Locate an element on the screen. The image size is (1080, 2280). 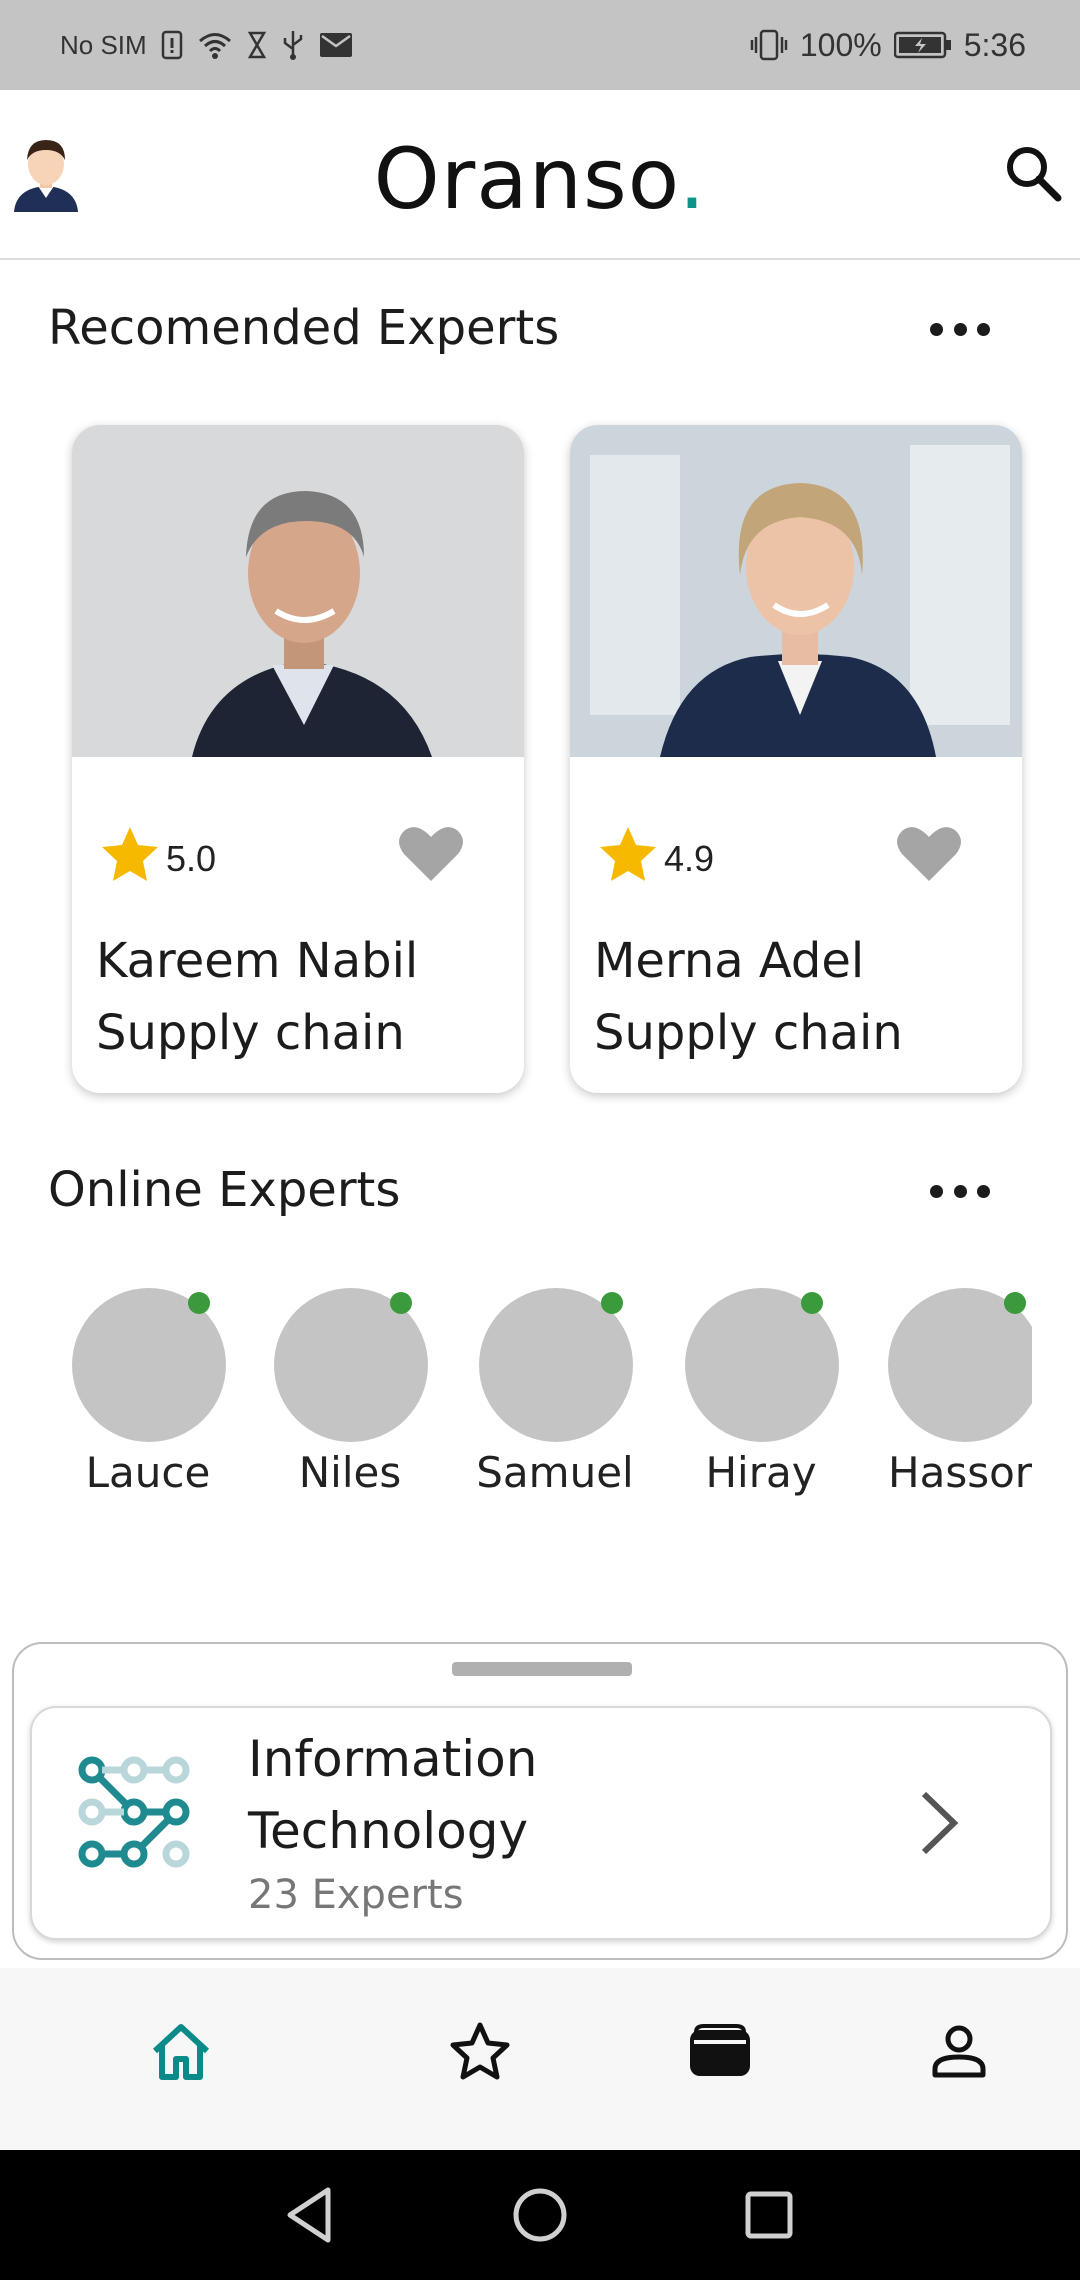
brand-name: Oranso is located at coordinates (526, 179).